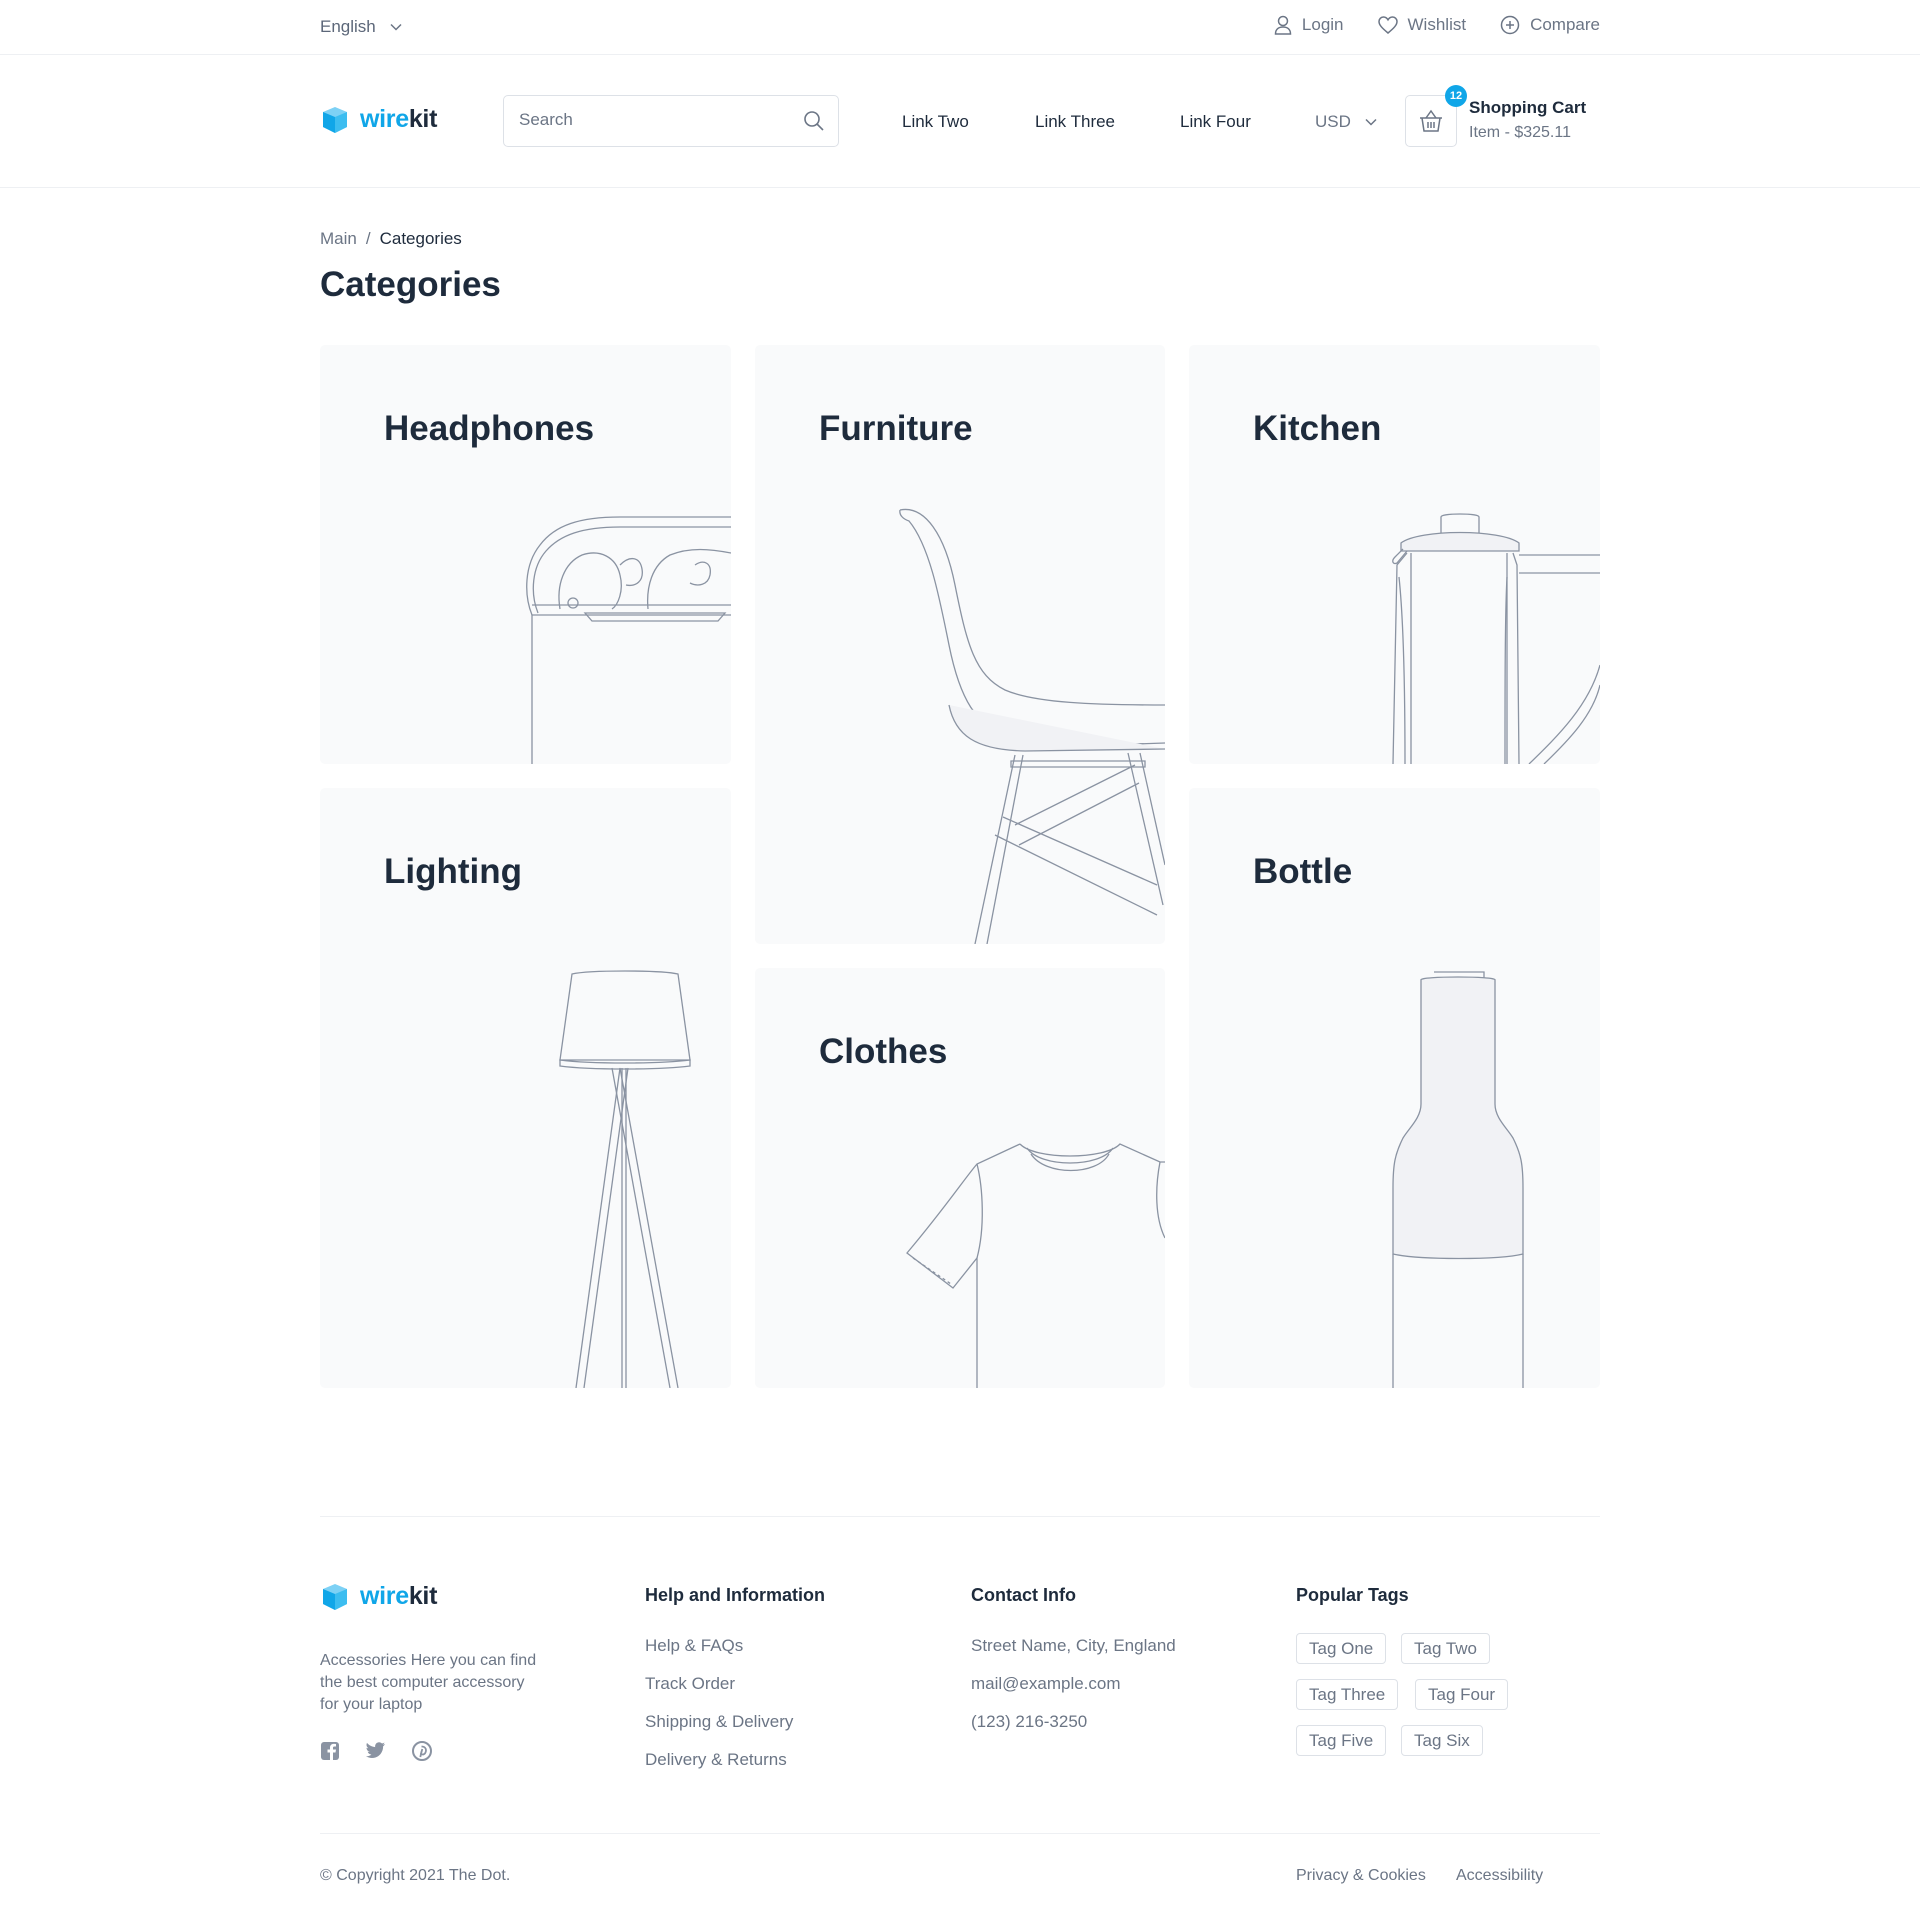  What do you see at coordinates (1032, 726) in the screenshot?
I see `chair-icon` at bounding box center [1032, 726].